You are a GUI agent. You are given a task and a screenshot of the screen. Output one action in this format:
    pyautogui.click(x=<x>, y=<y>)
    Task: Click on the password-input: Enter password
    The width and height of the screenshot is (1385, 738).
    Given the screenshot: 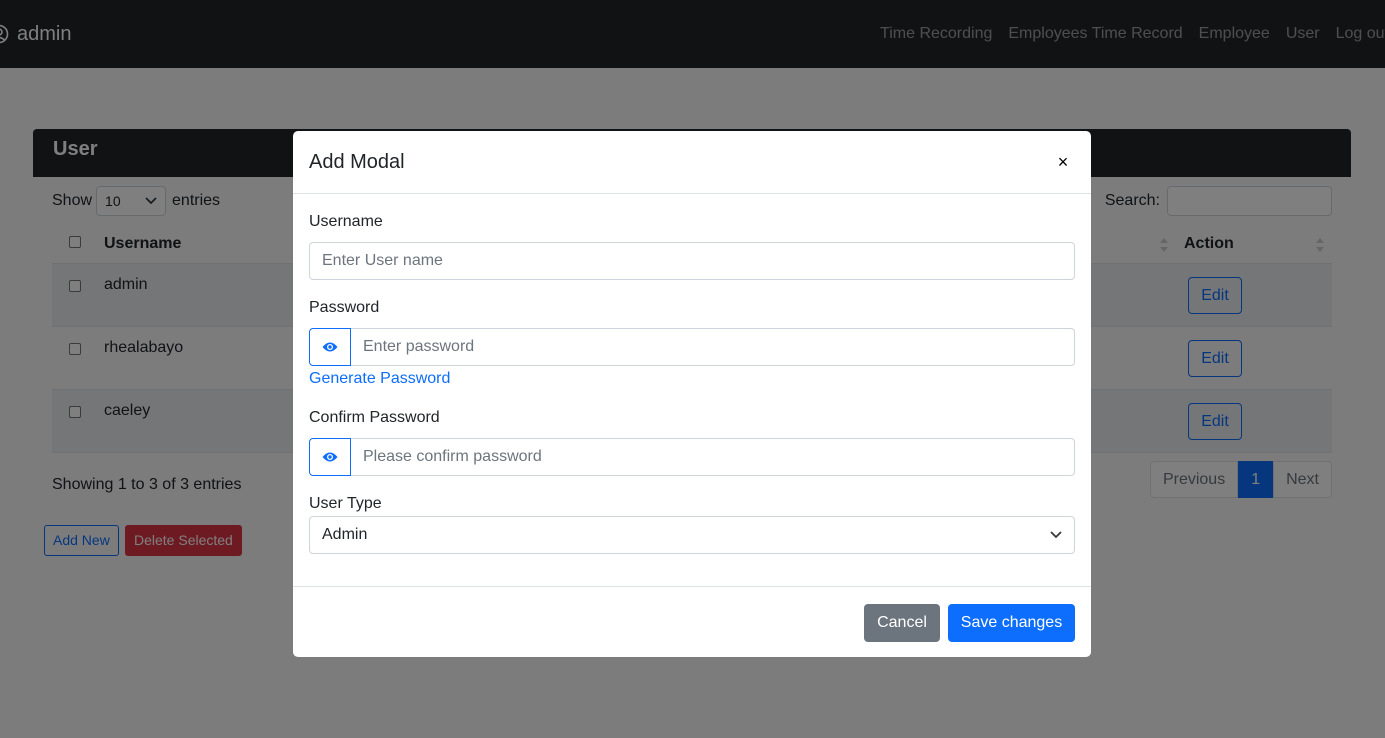 What is the action you would take?
    pyautogui.click(x=713, y=347)
    